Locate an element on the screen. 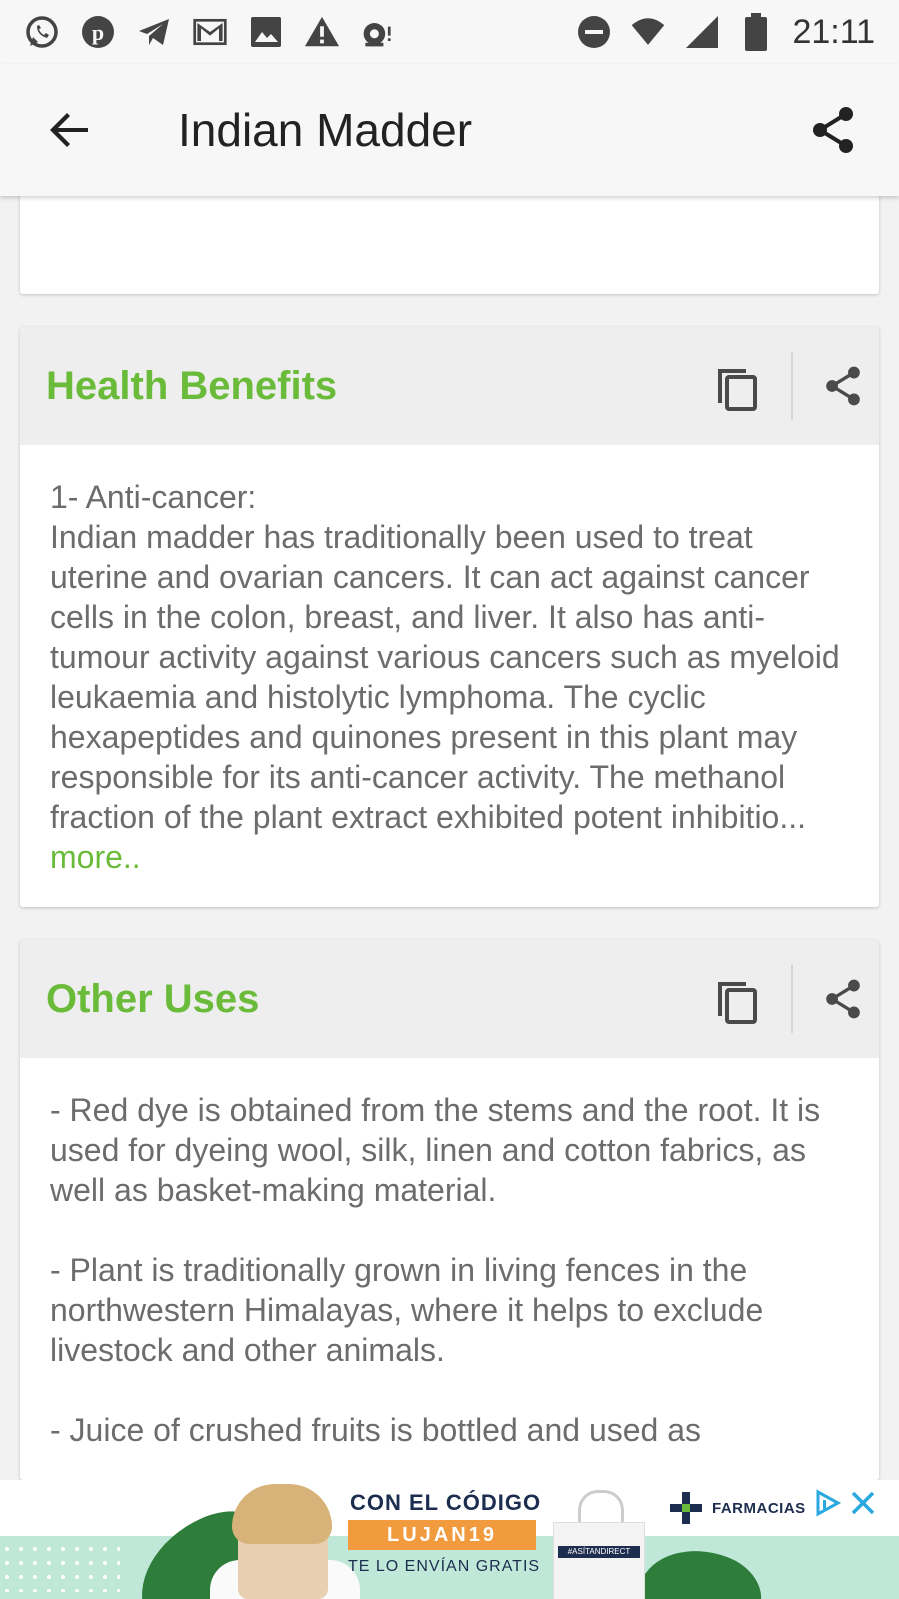  back-button is located at coordinates (70, 130).